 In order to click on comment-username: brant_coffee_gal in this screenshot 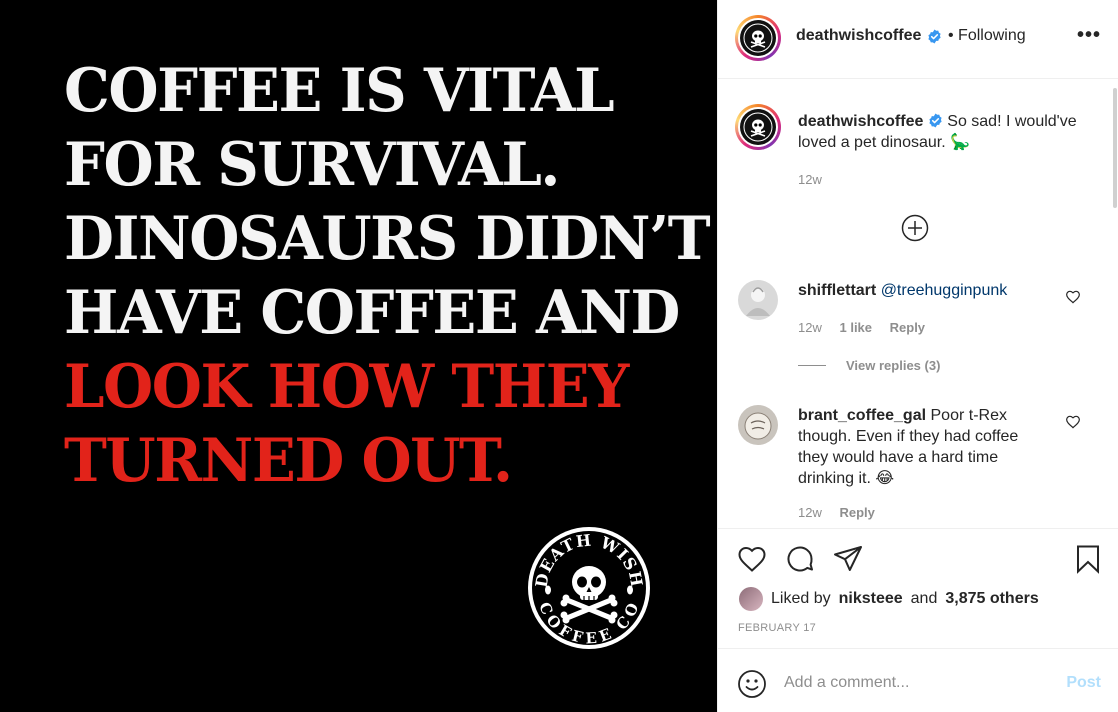, I will do `click(862, 415)`.